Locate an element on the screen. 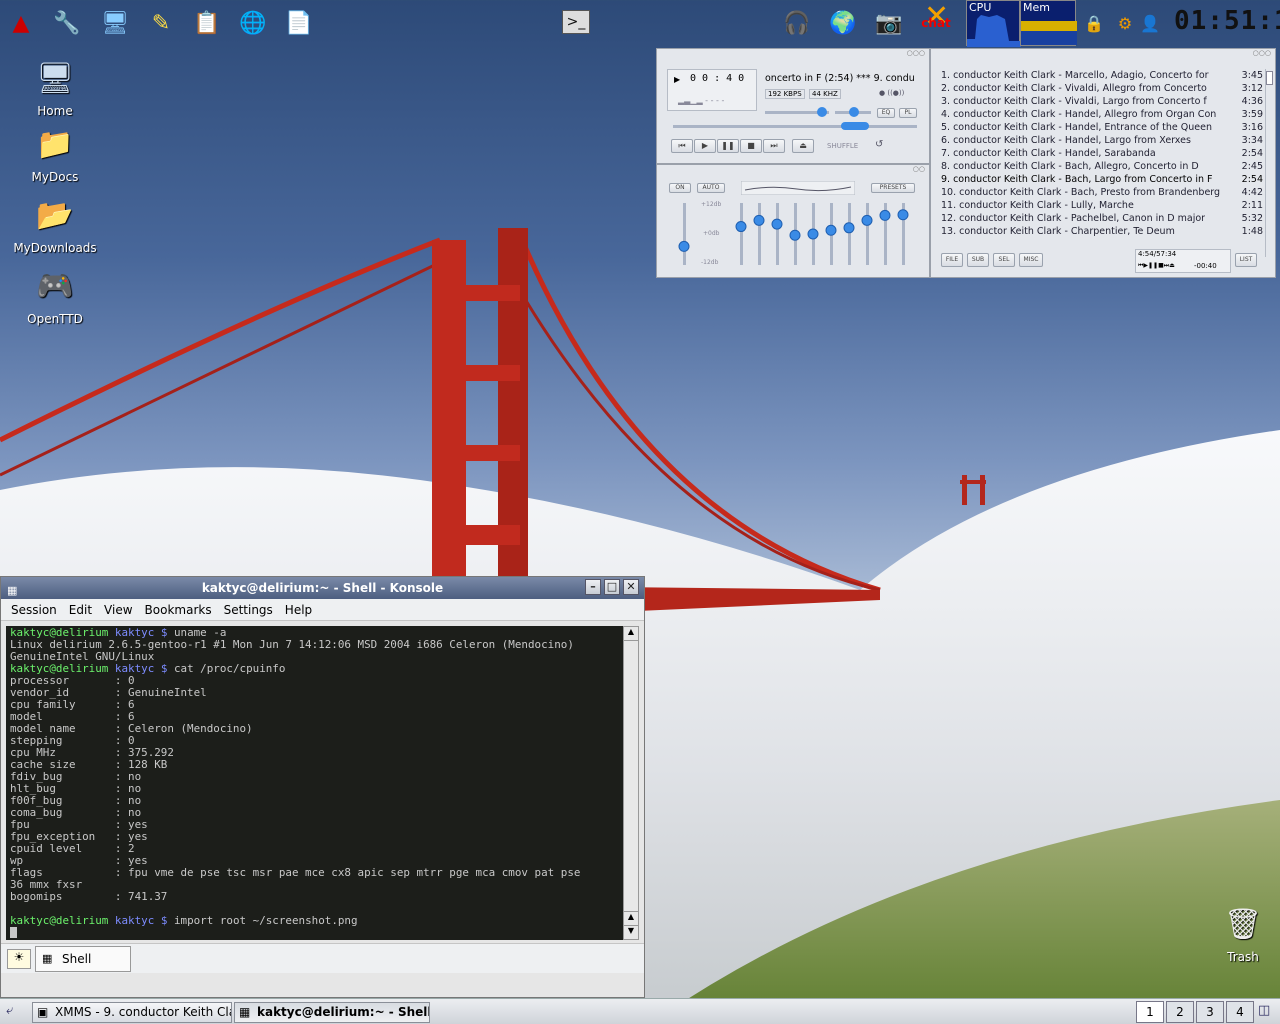  shuffle-button: SHUFFLE is located at coordinates (842, 146).